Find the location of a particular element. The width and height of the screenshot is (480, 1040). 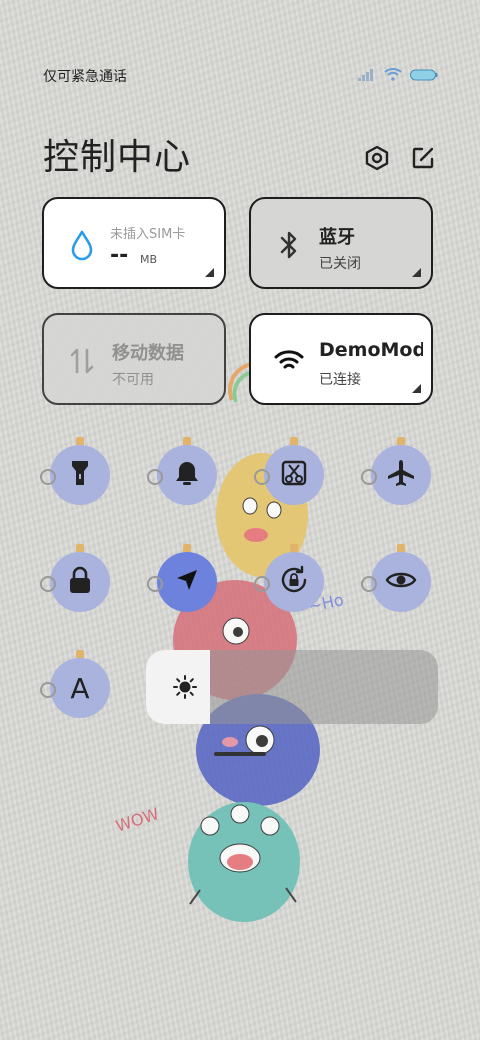

bluetooth-icon is located at coordinates (289, 245).